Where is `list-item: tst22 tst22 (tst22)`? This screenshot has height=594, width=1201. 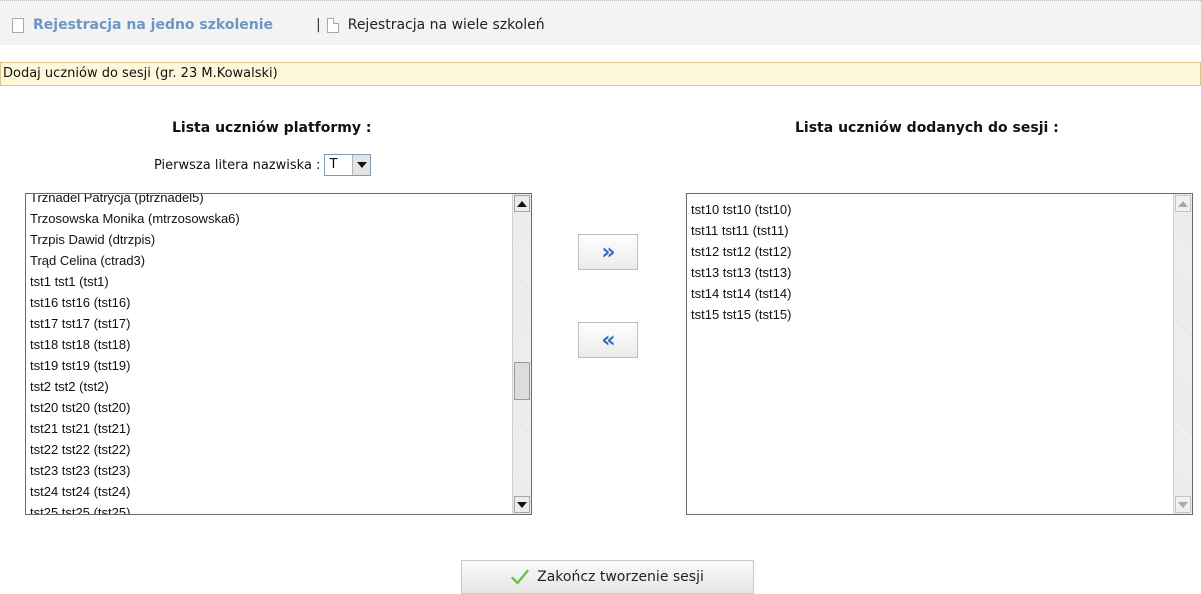
list-item: tst22 tst22 (tst22) is located at coordinates (270, 449).